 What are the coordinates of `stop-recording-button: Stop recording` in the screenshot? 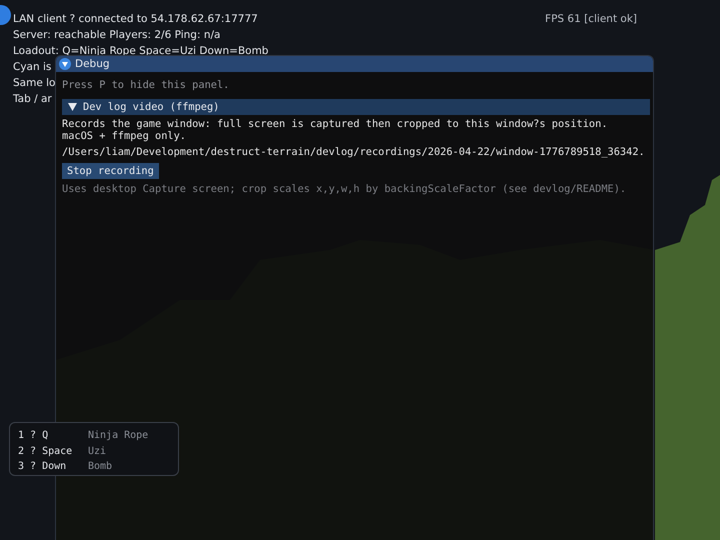 It's located at (110, 171).